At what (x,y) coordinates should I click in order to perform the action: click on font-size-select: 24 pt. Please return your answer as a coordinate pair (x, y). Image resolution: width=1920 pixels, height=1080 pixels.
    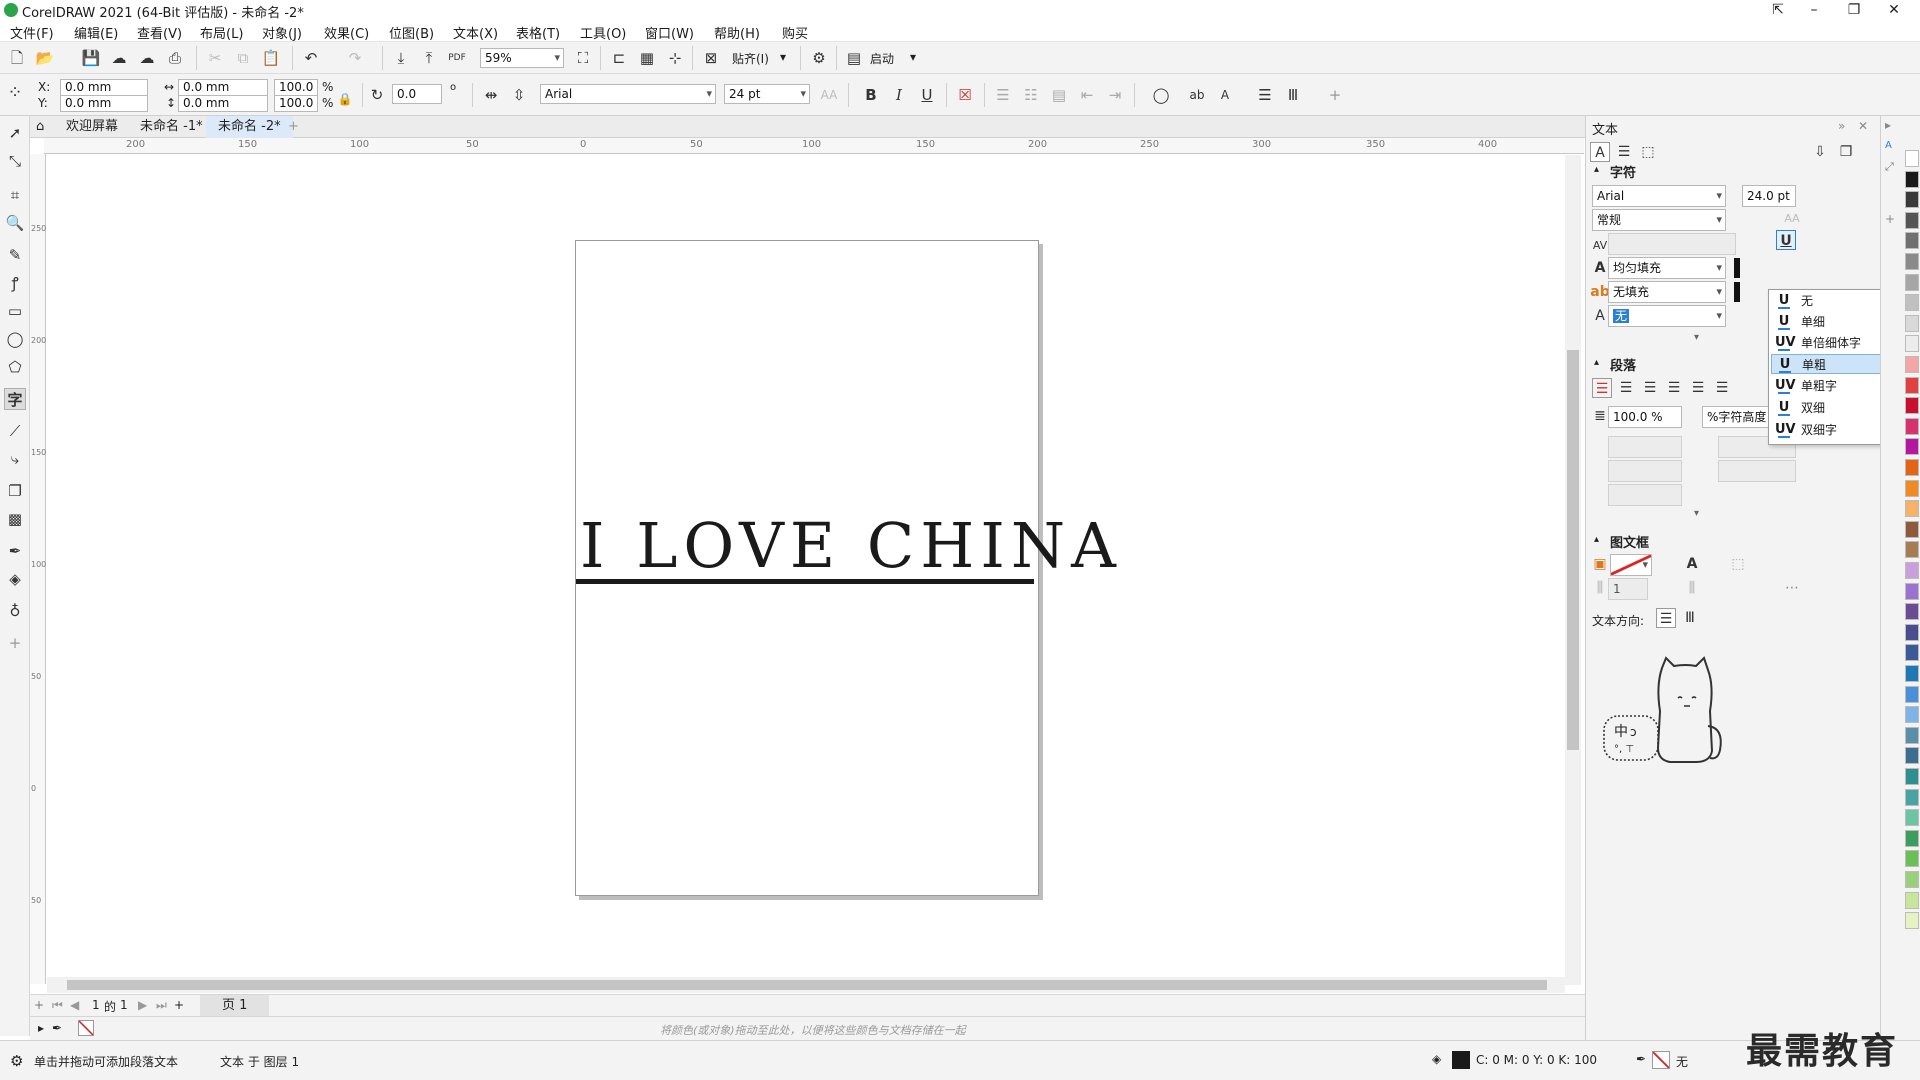
    Looking at the image, I should click on (767, 94).